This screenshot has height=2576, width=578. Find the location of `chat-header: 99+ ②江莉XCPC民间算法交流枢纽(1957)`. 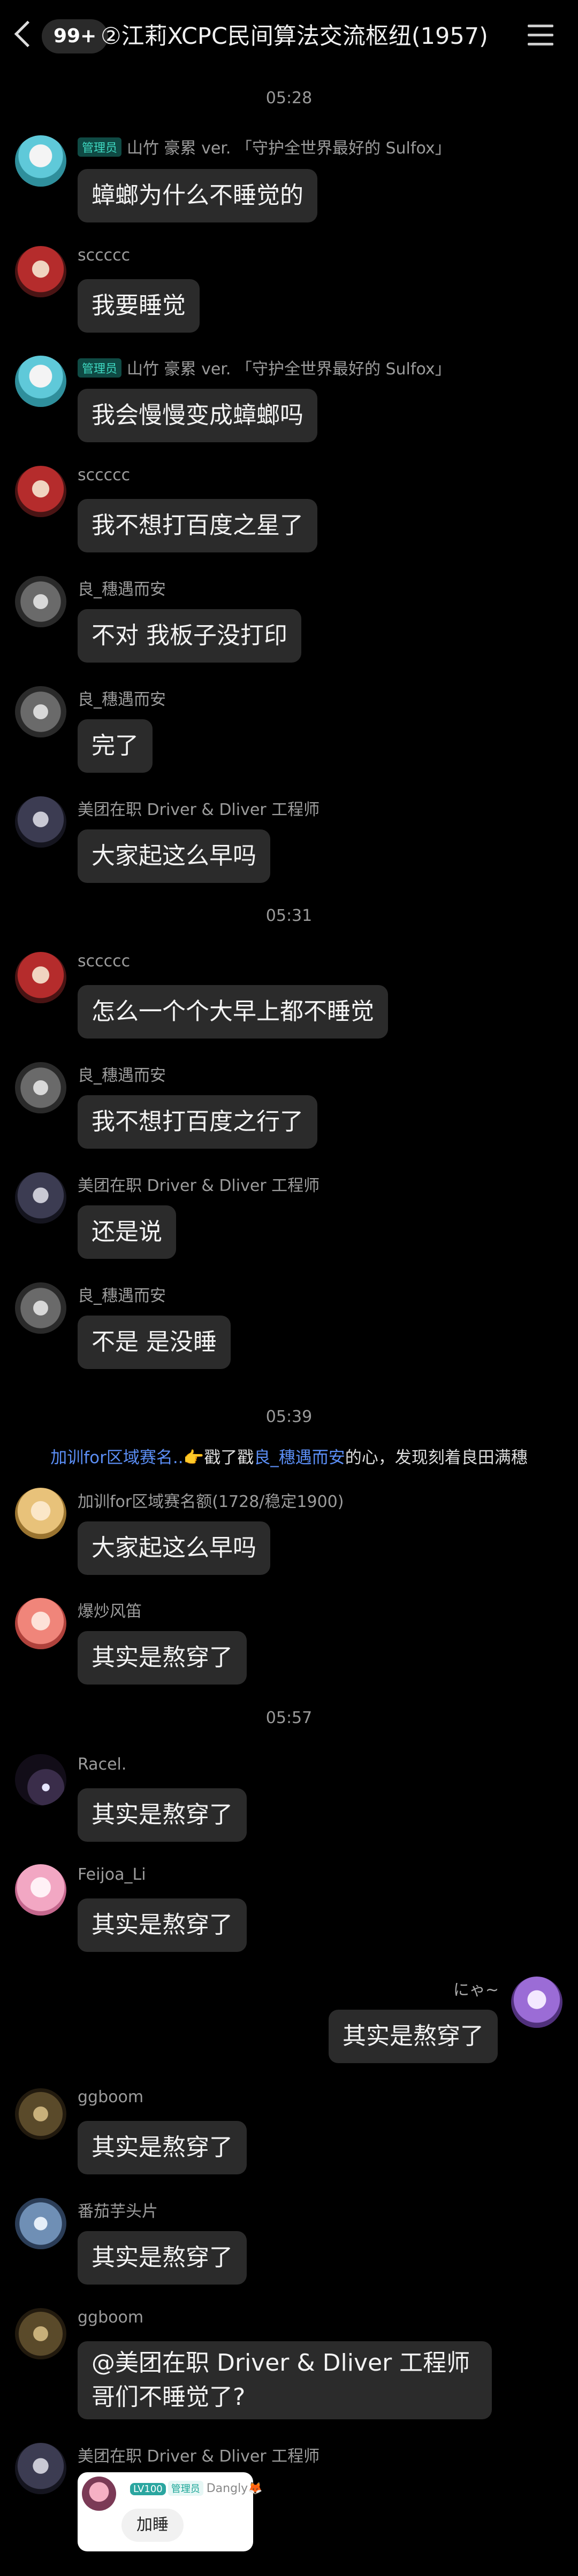

chat-header: 99+ ②江莉XCPC民间算法交流枢纽(1957) is located at coordinates (289, 37).